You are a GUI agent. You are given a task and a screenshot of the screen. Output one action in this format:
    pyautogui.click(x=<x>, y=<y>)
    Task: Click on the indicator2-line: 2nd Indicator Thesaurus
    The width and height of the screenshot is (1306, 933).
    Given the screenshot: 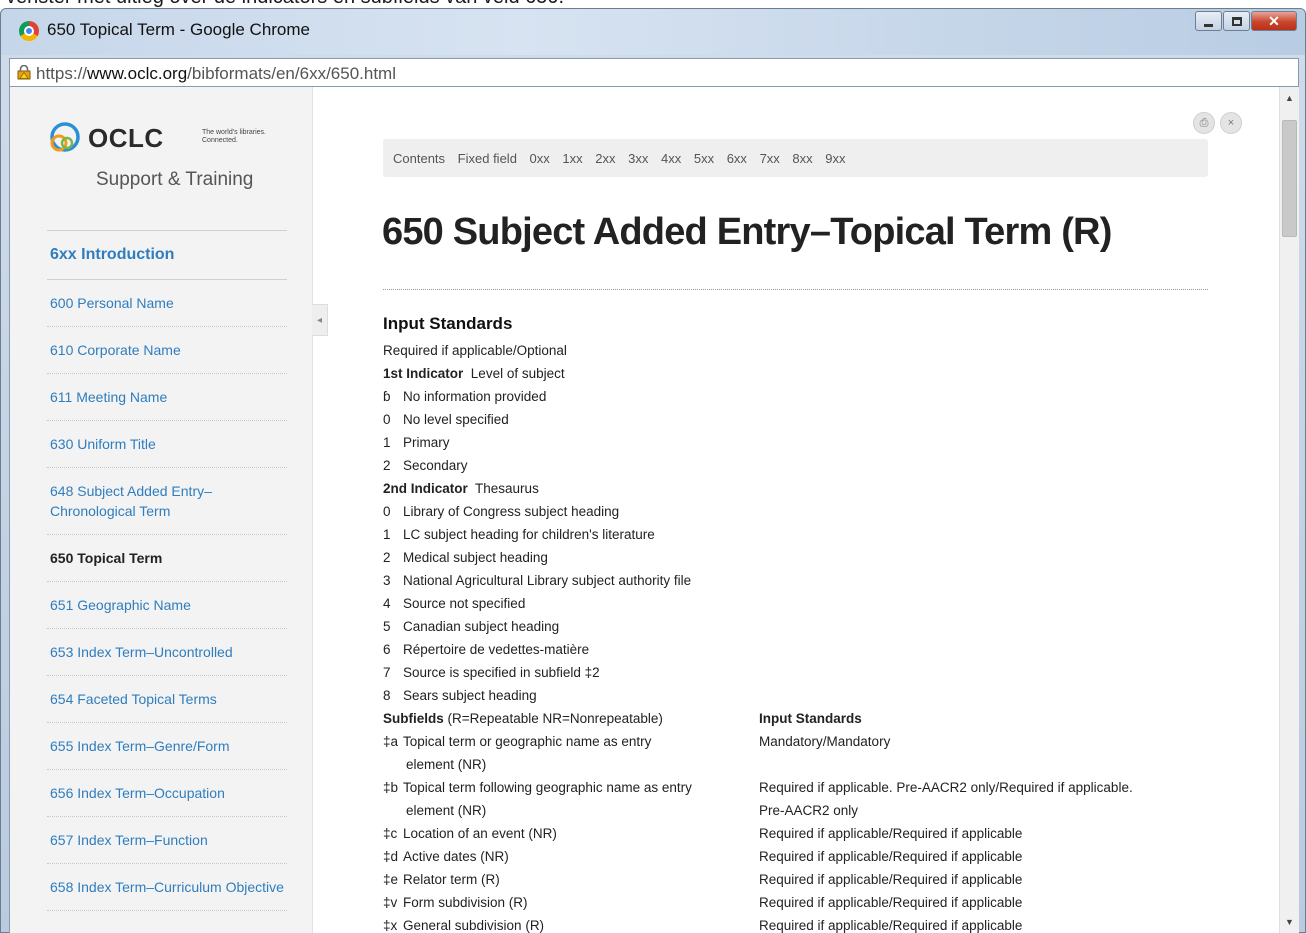 What is the action you would take?
    pyautogui.click(x=833, y=488)
    